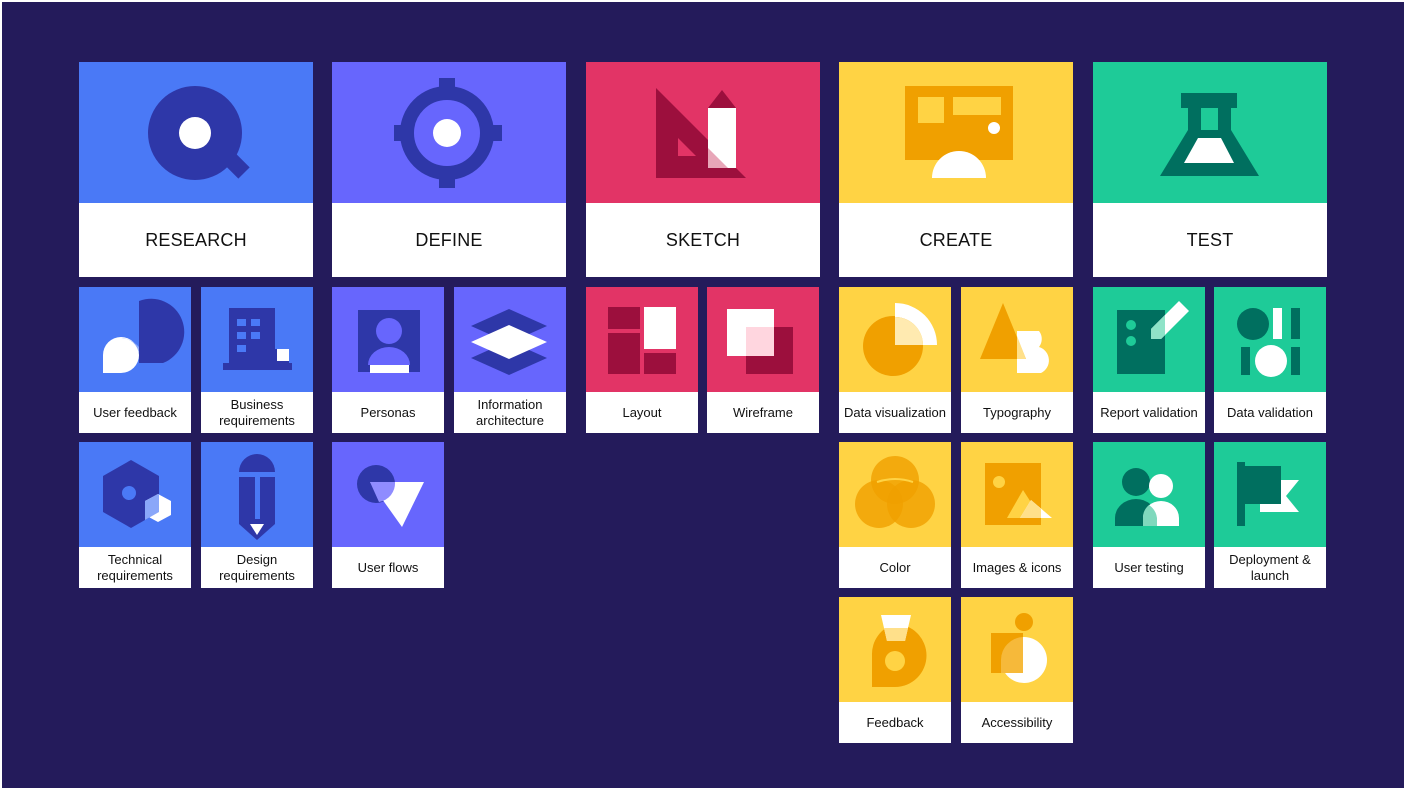 This screenshot has width=1408, height=792. What do you see at coordinates (448, 133) in the screenshot?
I see `target-icon` at bounding box center [448, 133].